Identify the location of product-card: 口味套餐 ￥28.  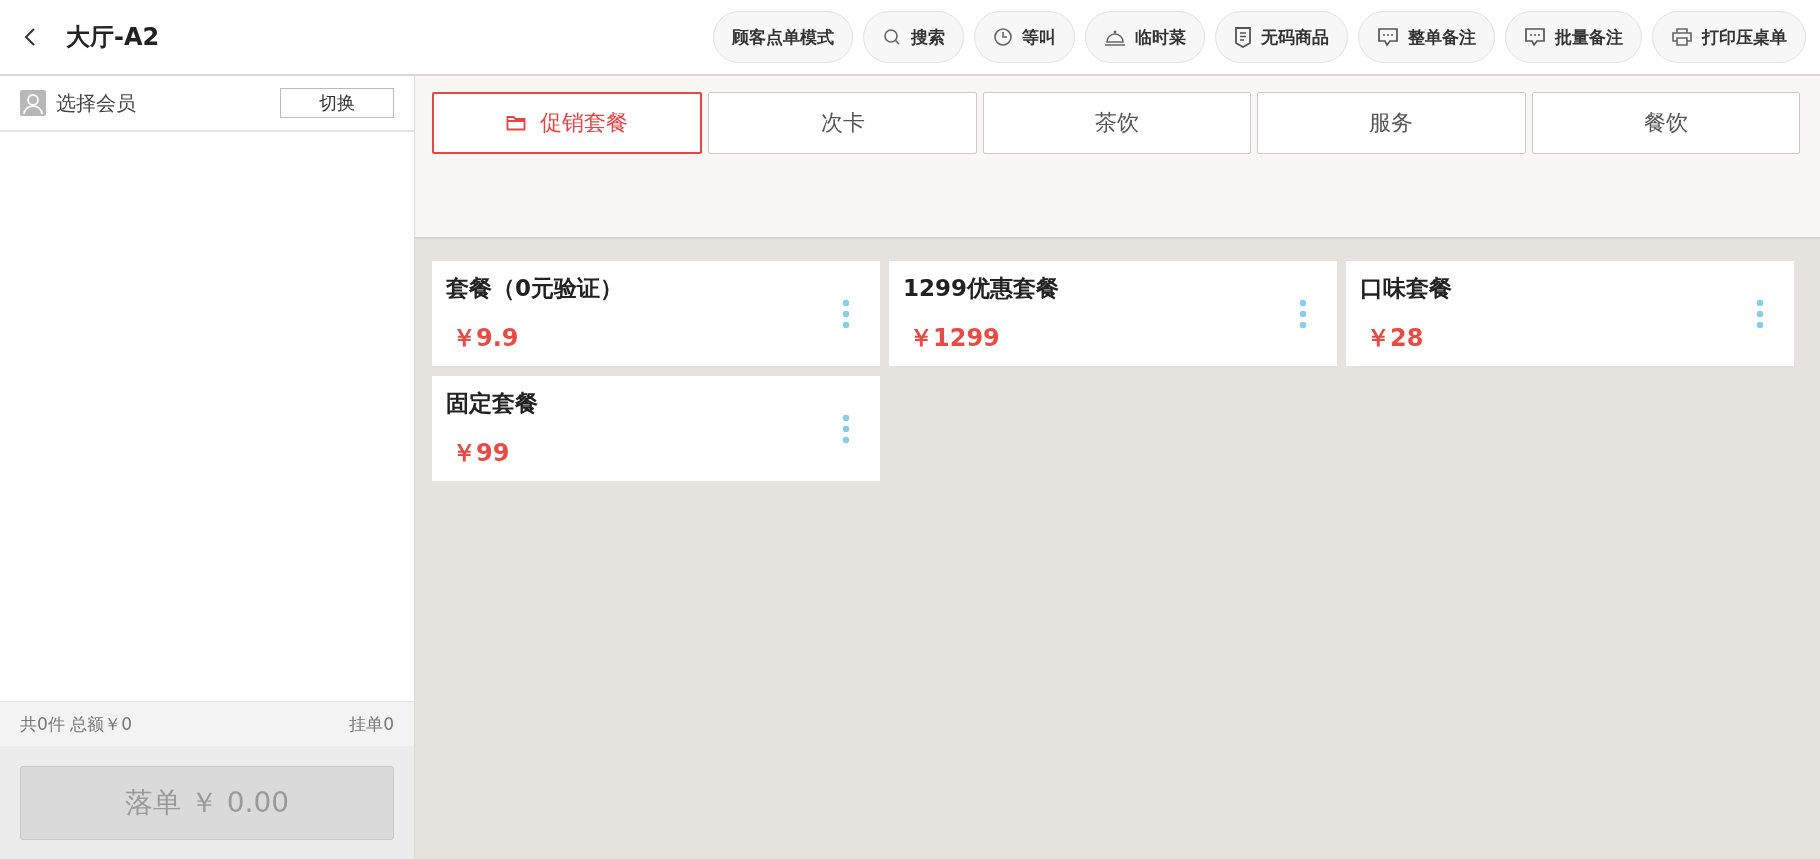
(1570, 313).